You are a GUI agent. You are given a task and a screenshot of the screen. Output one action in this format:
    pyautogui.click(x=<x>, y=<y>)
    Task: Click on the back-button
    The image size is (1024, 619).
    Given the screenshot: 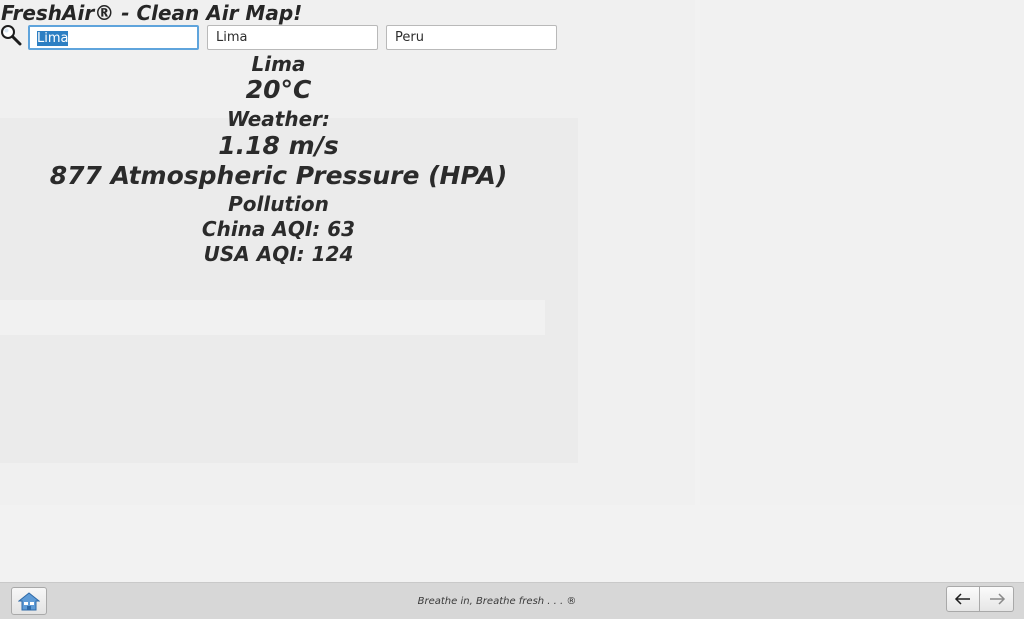 What is the action you would take?
    pyautogui.click(x=963, y=599)
    